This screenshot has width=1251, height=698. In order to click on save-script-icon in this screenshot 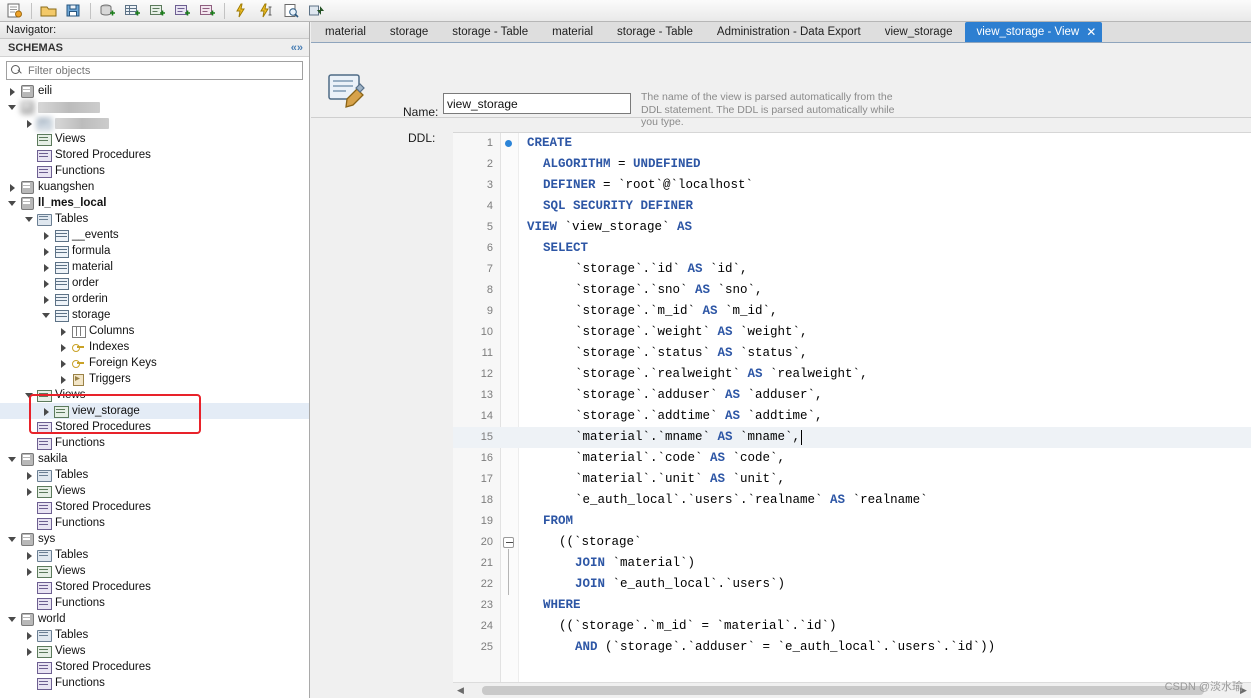, I will do `click(73, 11)`.